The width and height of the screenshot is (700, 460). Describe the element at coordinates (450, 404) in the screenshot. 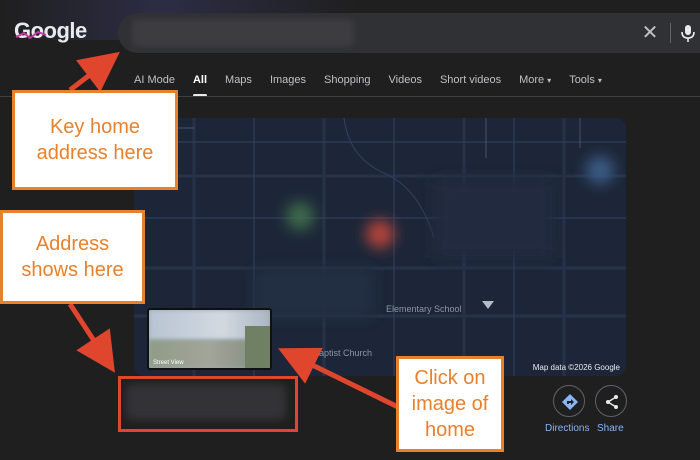

I see `callout-click-image: Click on image of home` at that location.